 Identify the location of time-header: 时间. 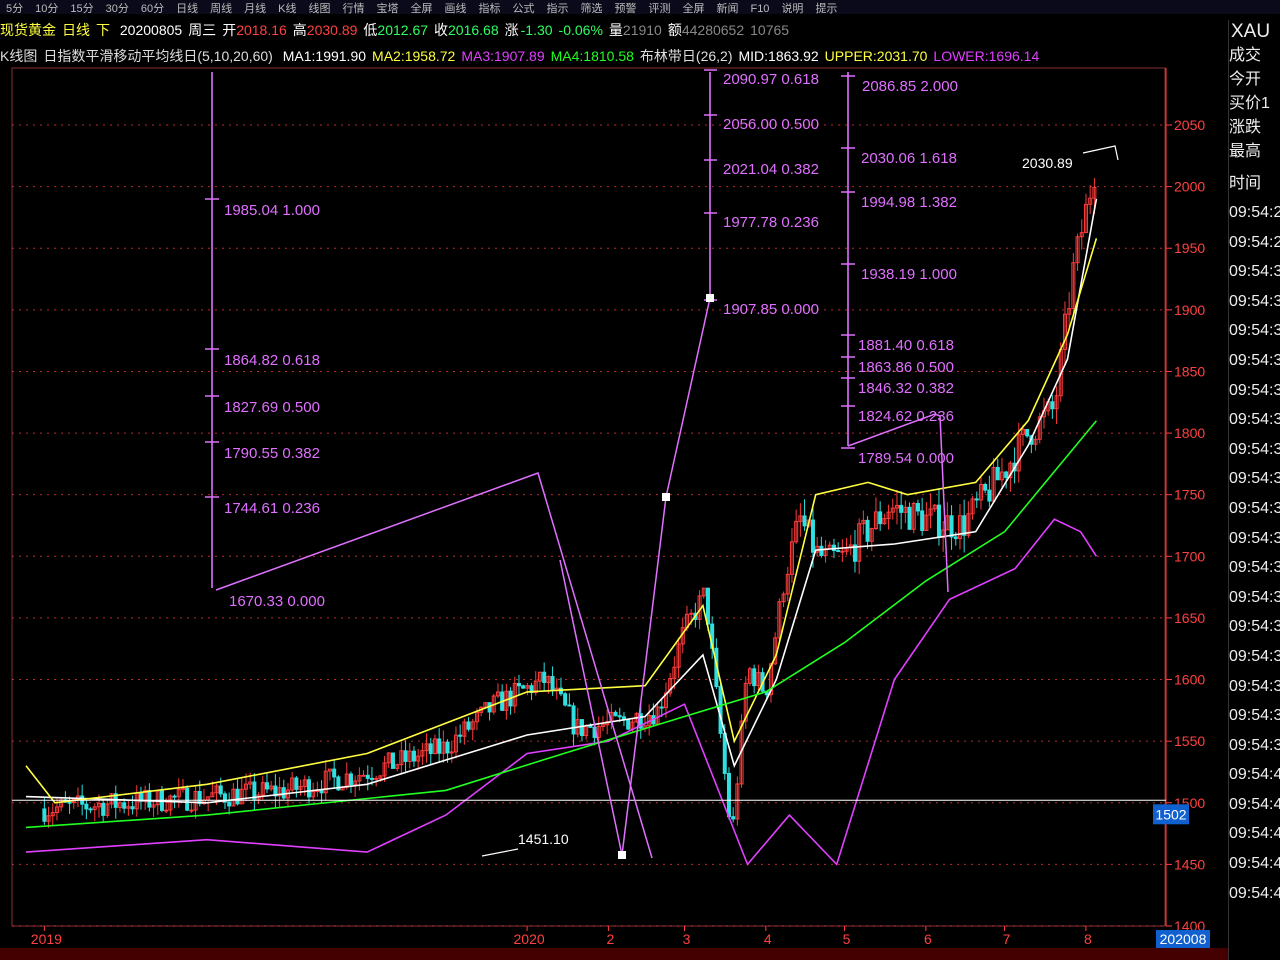
(1245, 183).